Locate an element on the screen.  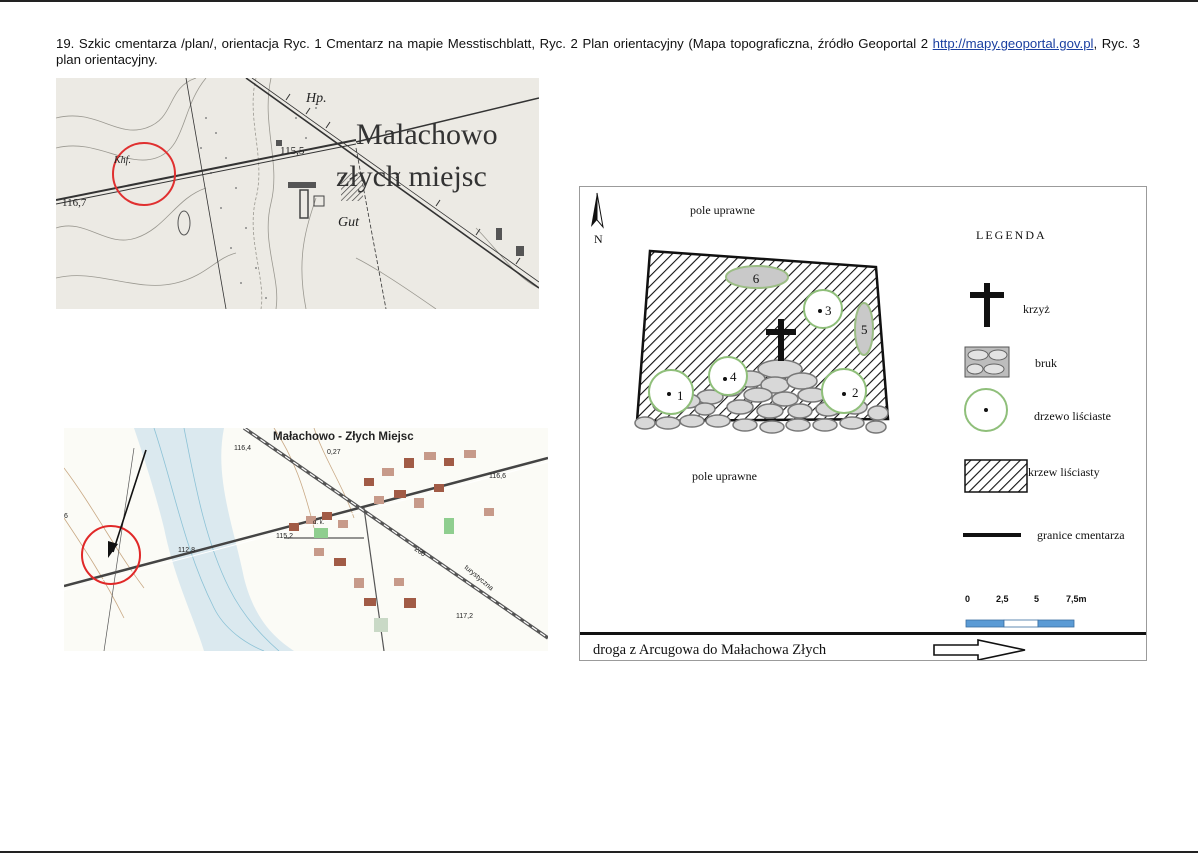
shrub-number: 5 is located at coordinates (864, 329).